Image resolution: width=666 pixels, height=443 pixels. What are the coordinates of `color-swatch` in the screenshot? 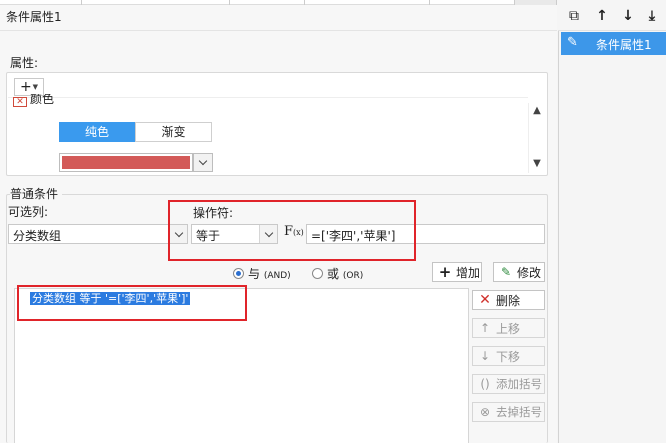 It's located at (126, 162).